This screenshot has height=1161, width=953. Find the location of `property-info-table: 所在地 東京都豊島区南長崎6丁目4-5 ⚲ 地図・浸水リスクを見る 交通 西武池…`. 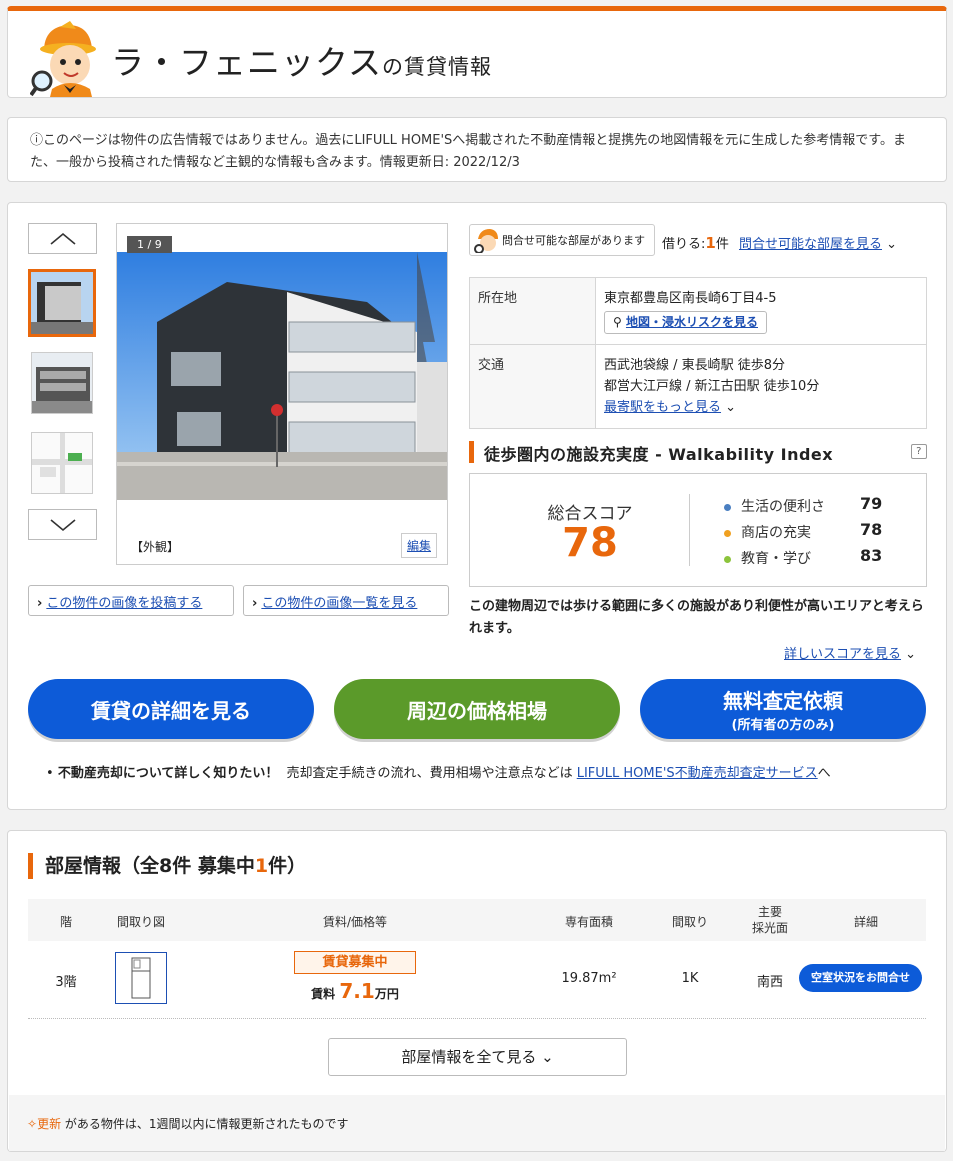

property-info-table: 所在地 東京都豊島区南長崎6丁目4-5 ⚲ 地図・浸水リスクを見る 交通 西武池… is located at coordinates (698, 353).